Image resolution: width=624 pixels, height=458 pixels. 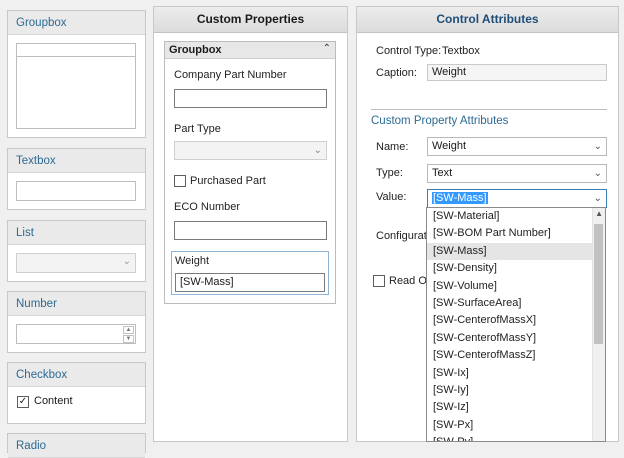 I want to click on weight-input: [SW-Mass], so click(x=250, y=282).